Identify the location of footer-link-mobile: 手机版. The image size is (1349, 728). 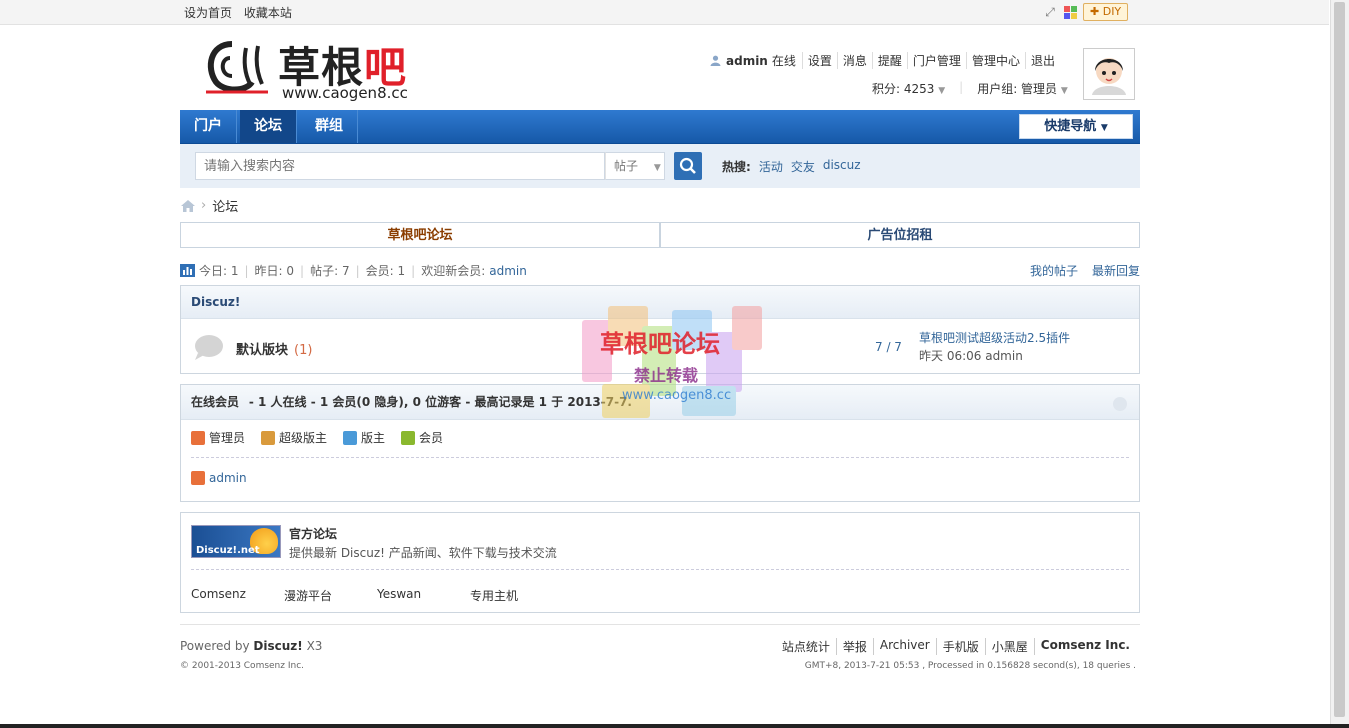
(960, 646).